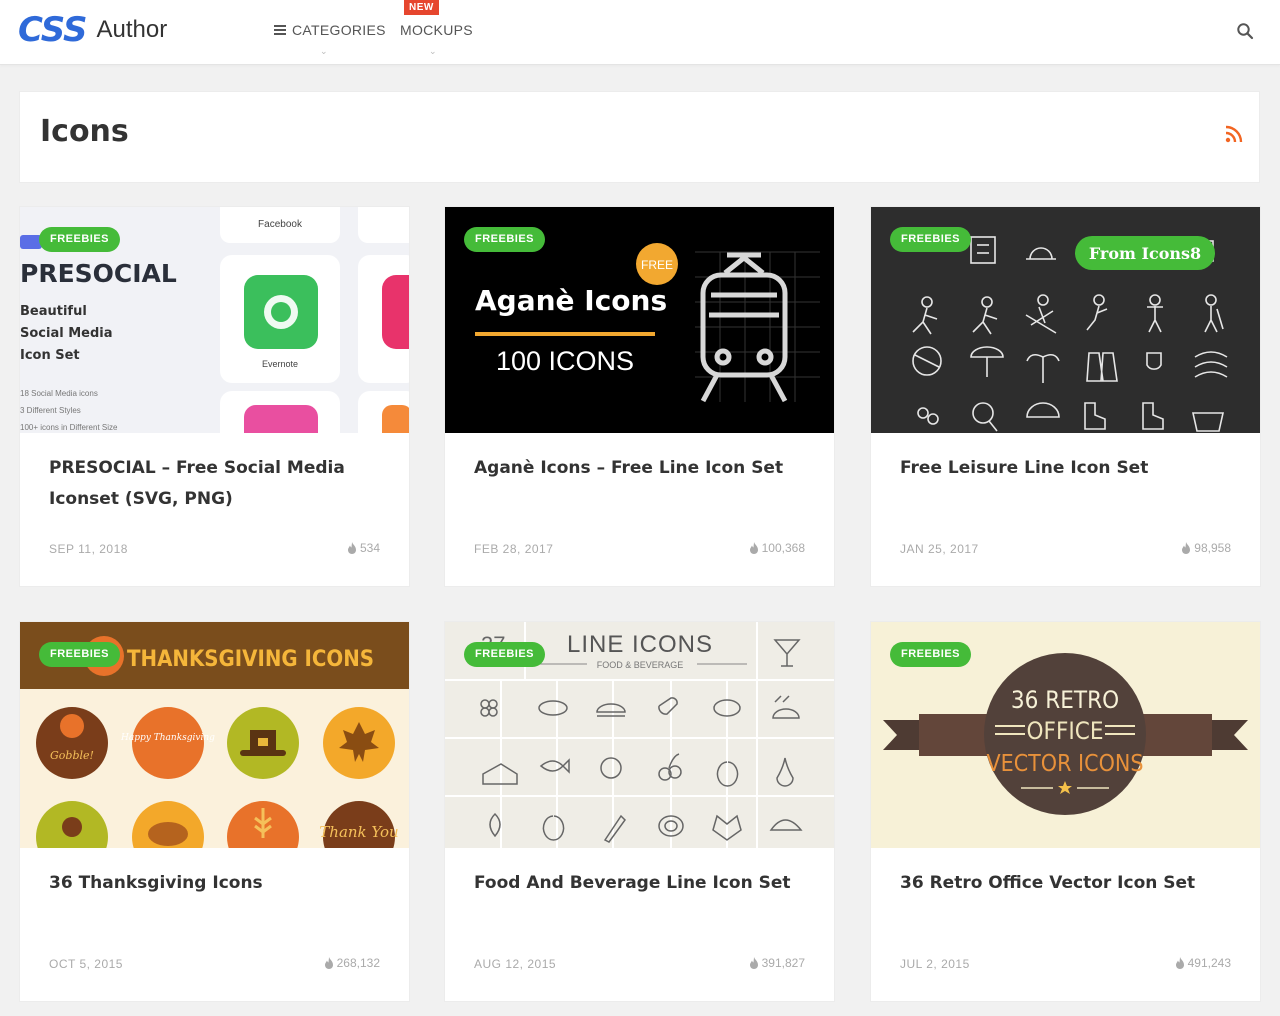  I want to click on logo-text: Author, so click(132, 29).